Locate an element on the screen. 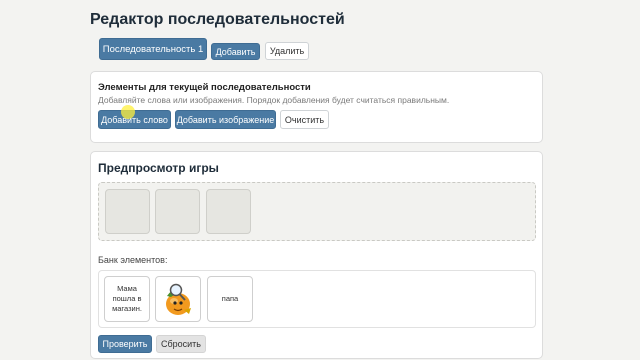  preview-title: Предпросмотр игры is located at coordinates (158, 168).